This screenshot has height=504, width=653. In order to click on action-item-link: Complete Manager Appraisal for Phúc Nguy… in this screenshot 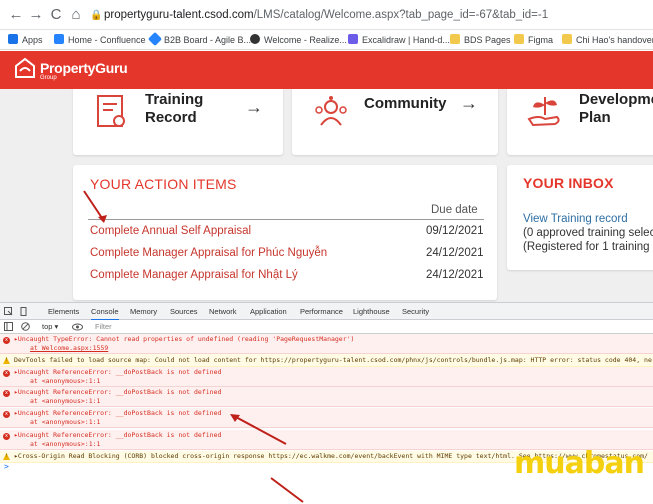, I will do `click(208, 253)`.